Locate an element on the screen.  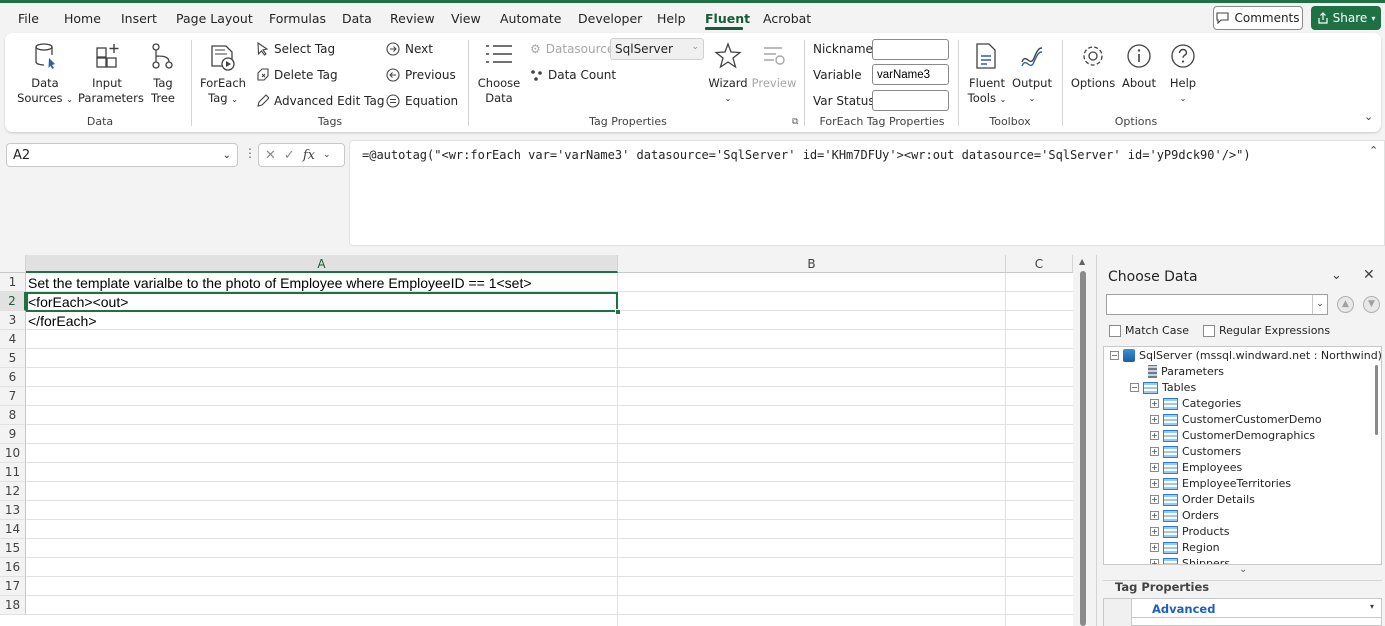
fluent-tools-button: Fluent Tools ⌄ is located at coordinates (987, 91).